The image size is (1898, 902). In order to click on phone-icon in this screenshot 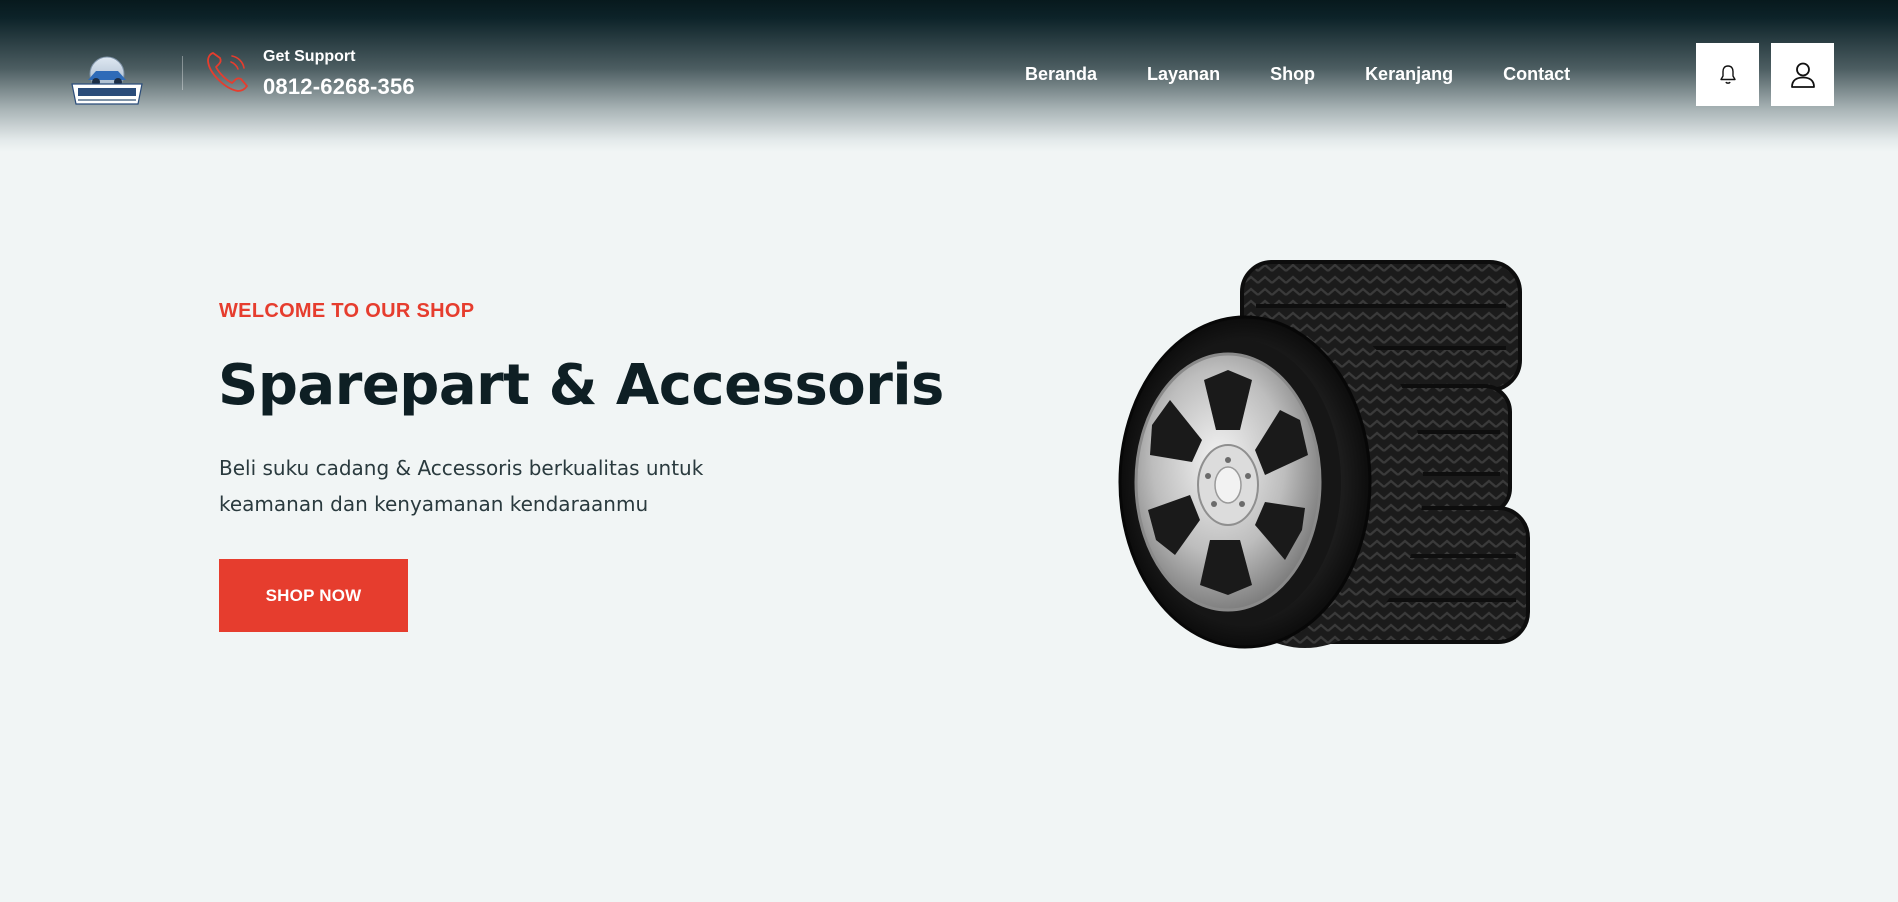, I will do `click(227, 72)`.